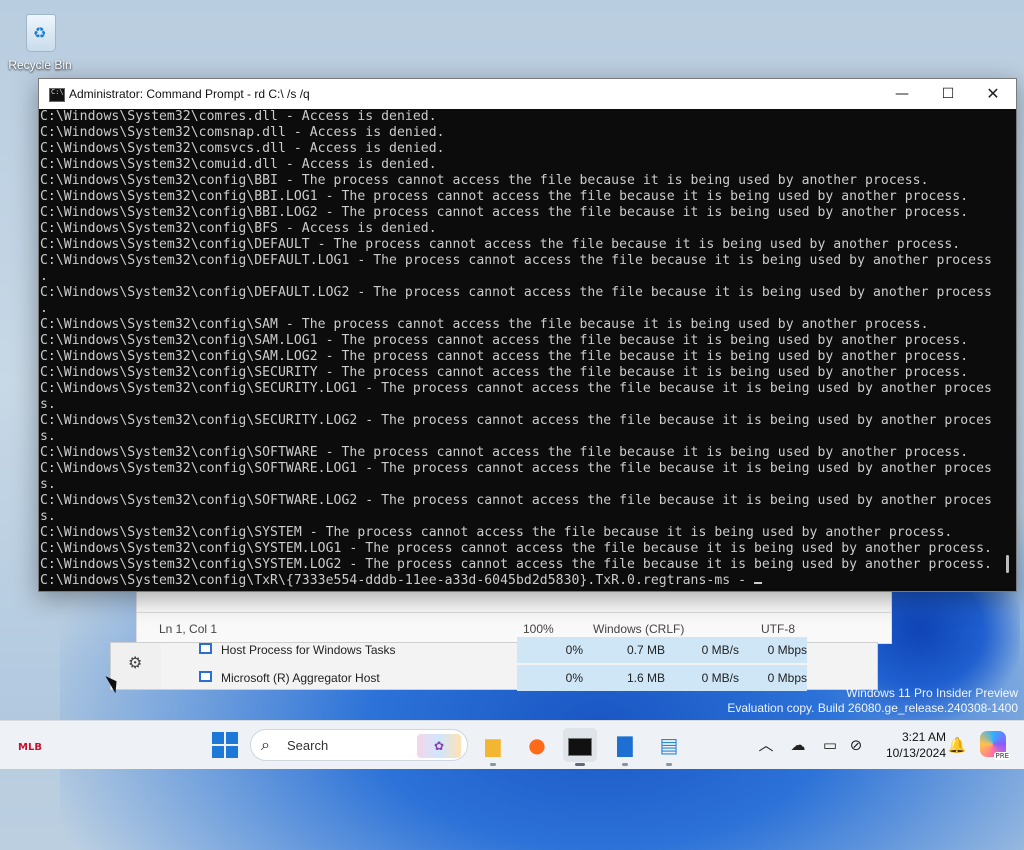  Describe the element at coordinates (538, 629) in the screenshot. I see `zoom-level: 100%` at that location.